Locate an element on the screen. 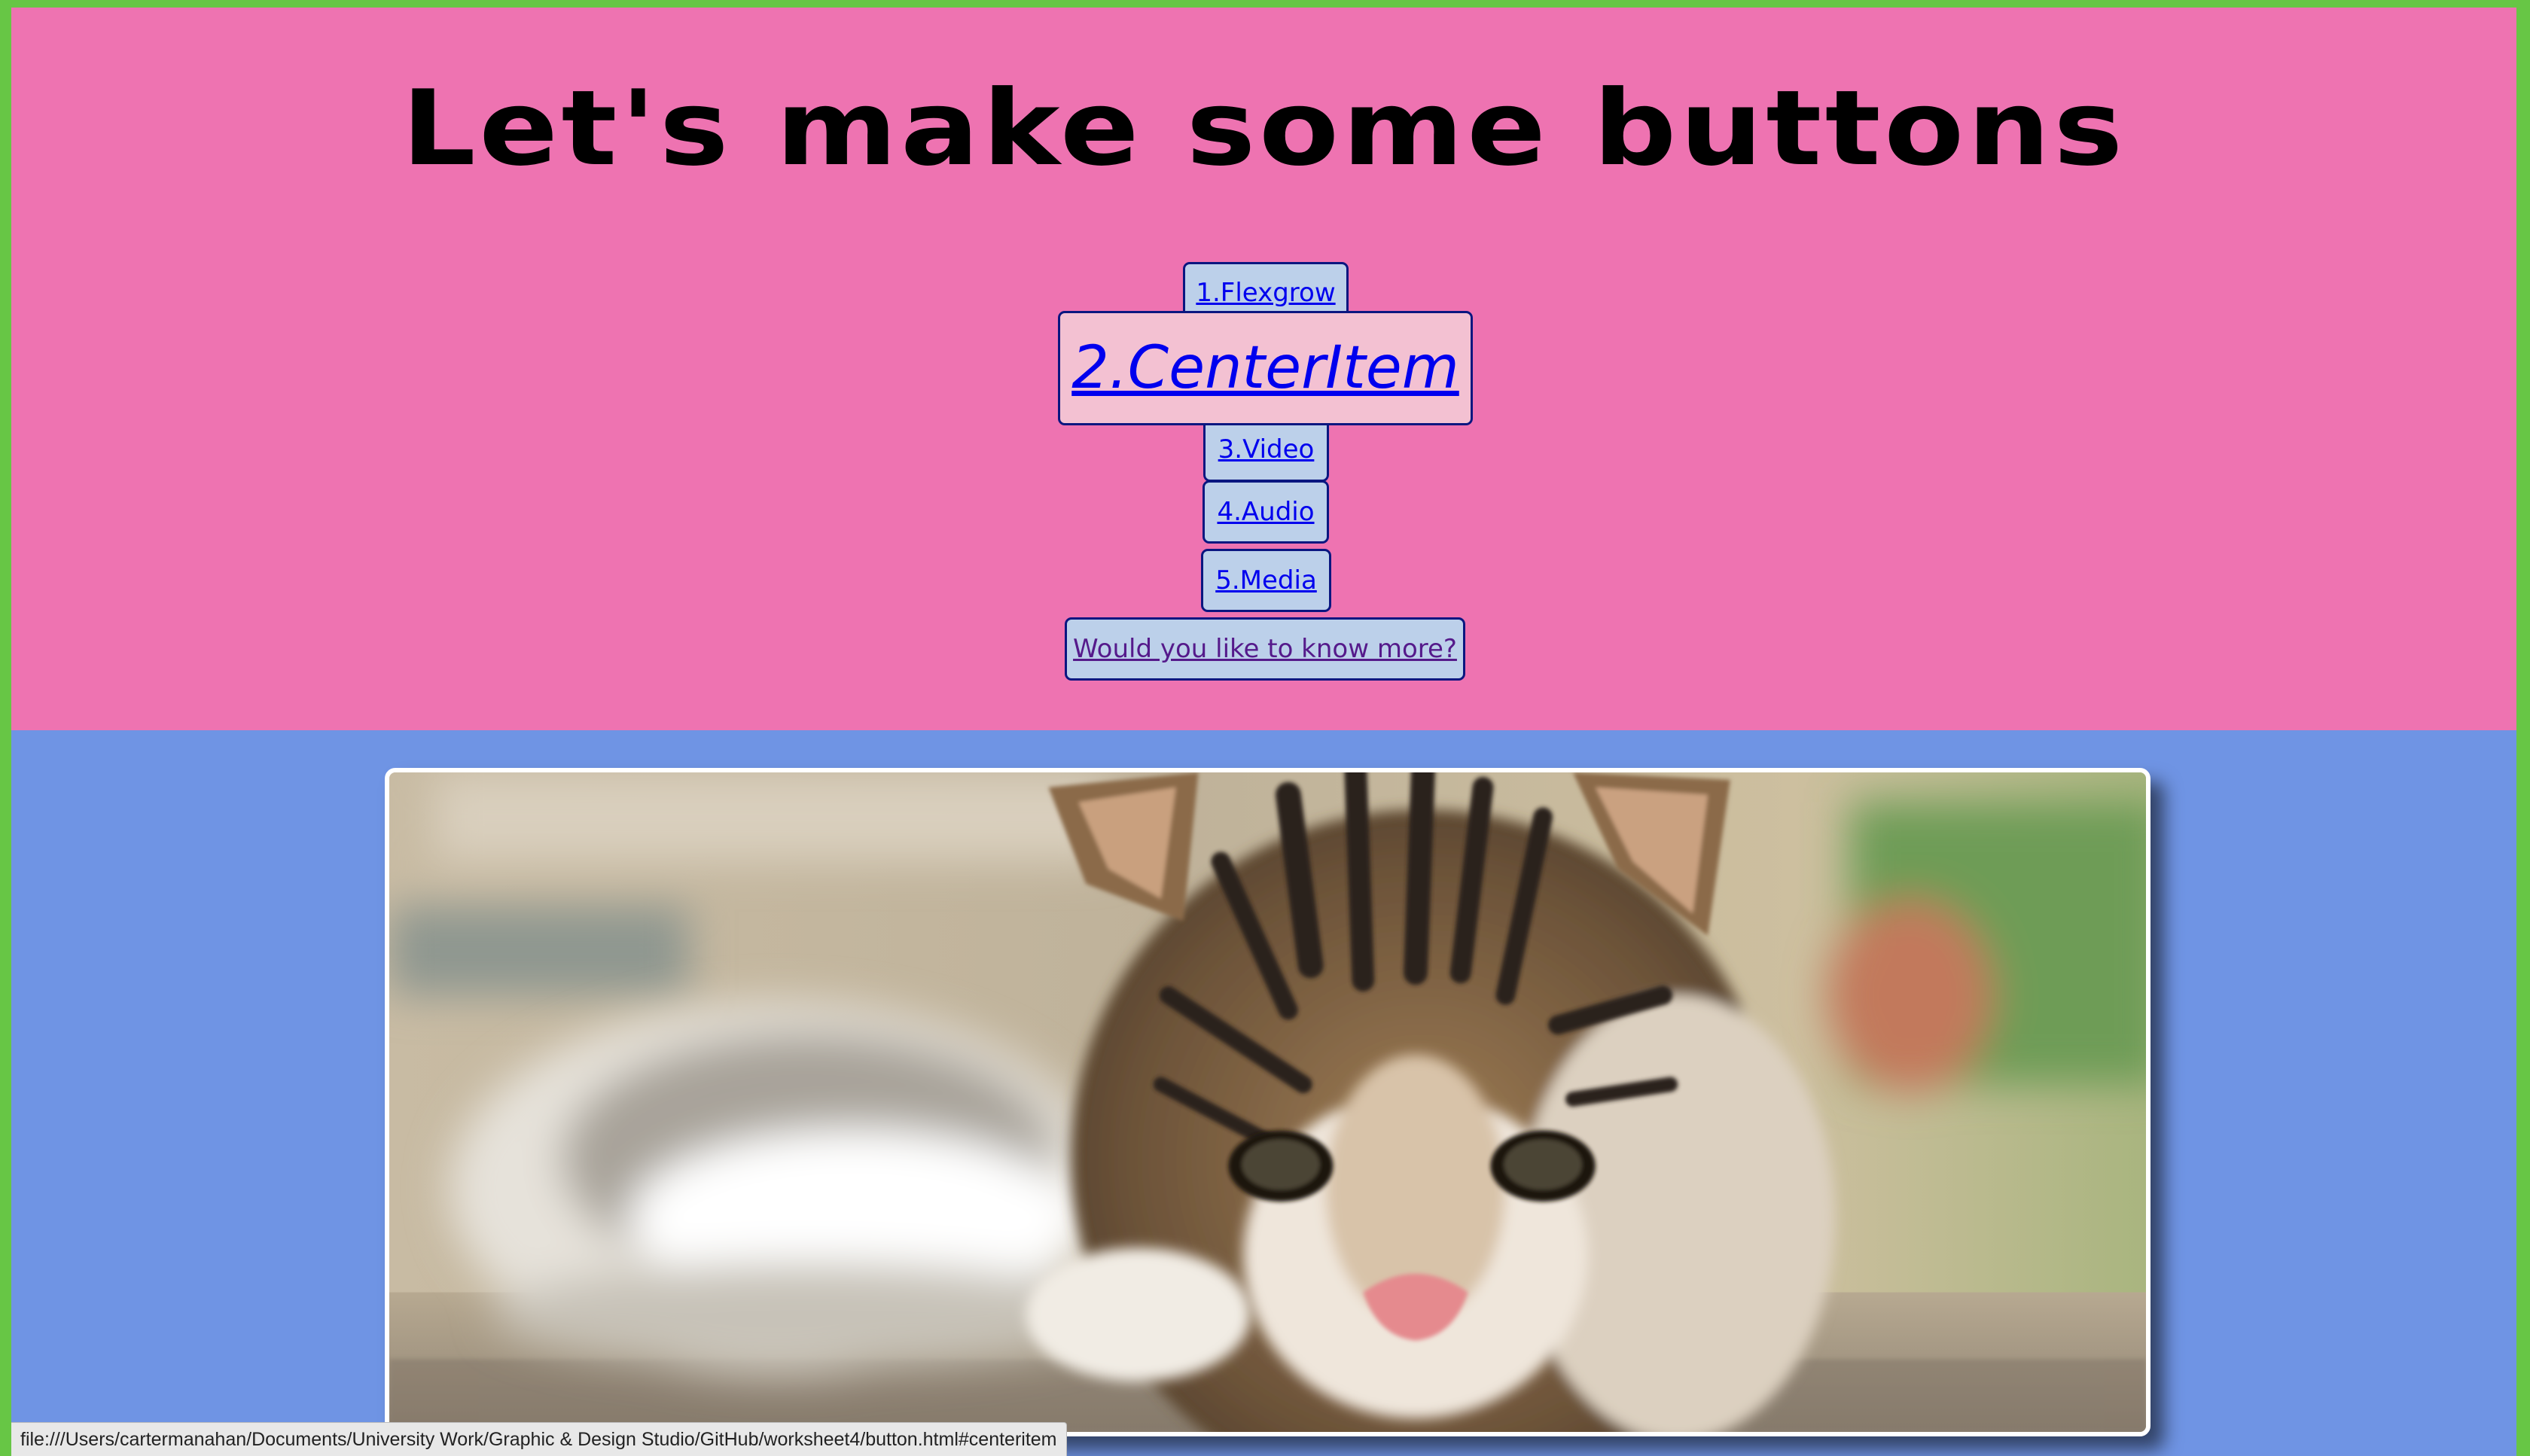  page-title: Let's make some buttons is located at coordinates (1263, 128).